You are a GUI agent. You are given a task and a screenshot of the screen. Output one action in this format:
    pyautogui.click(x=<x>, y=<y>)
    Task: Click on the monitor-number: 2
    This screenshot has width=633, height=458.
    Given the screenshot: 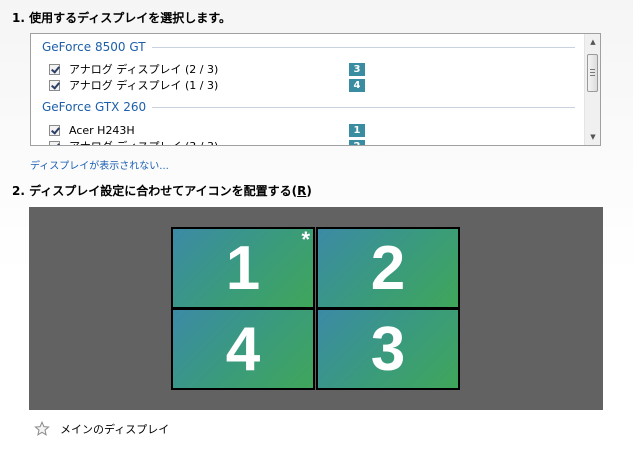 What is the action you would take?
    pyautogui.click(x=388, y=268)
    